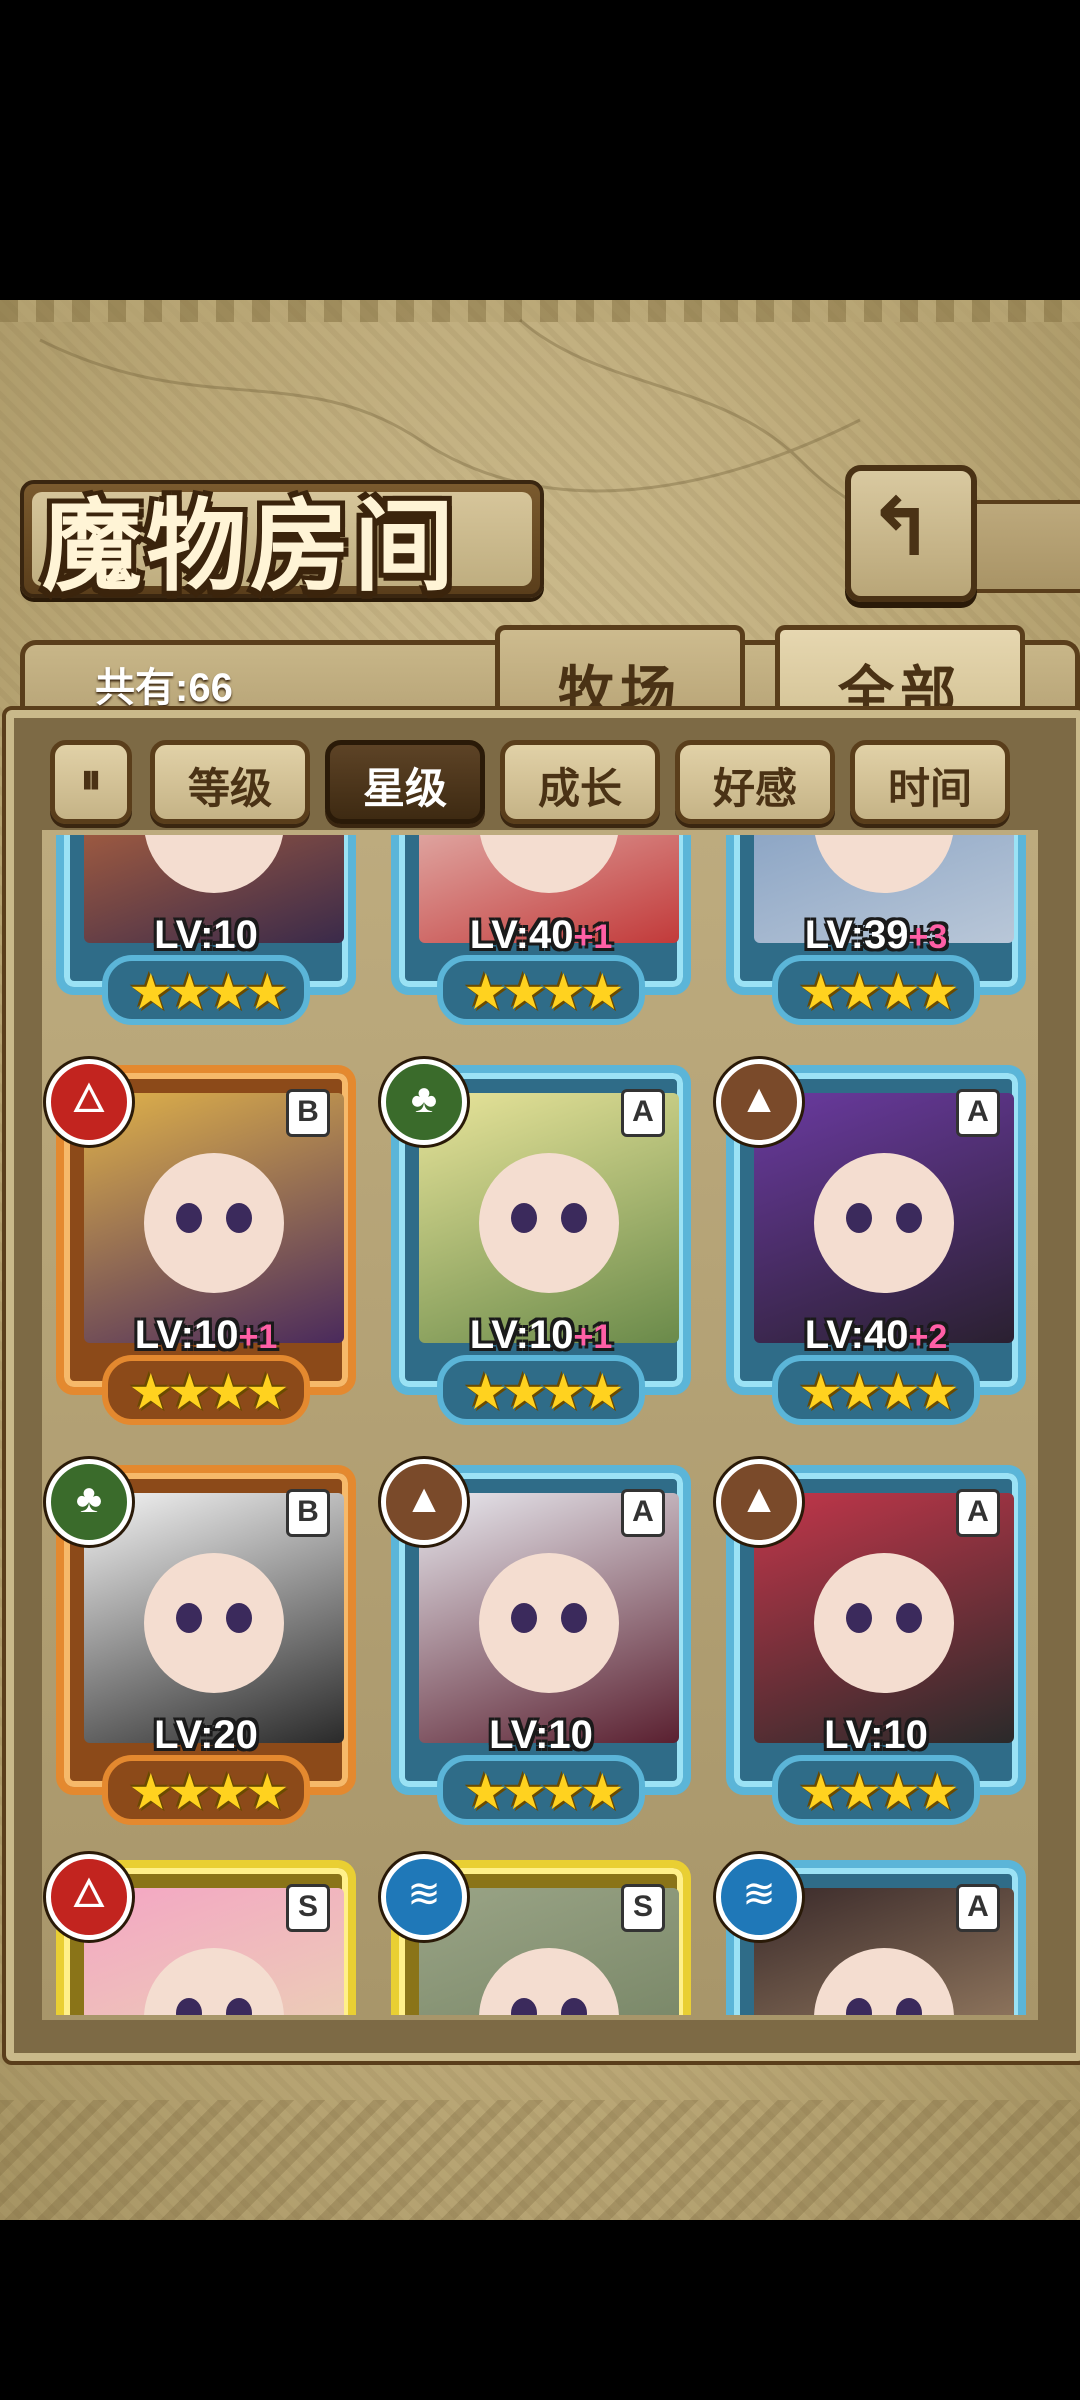 This screenshot has width=1080, height=2400. I want to click on level-label: LV:40+1, so click(541, 935).